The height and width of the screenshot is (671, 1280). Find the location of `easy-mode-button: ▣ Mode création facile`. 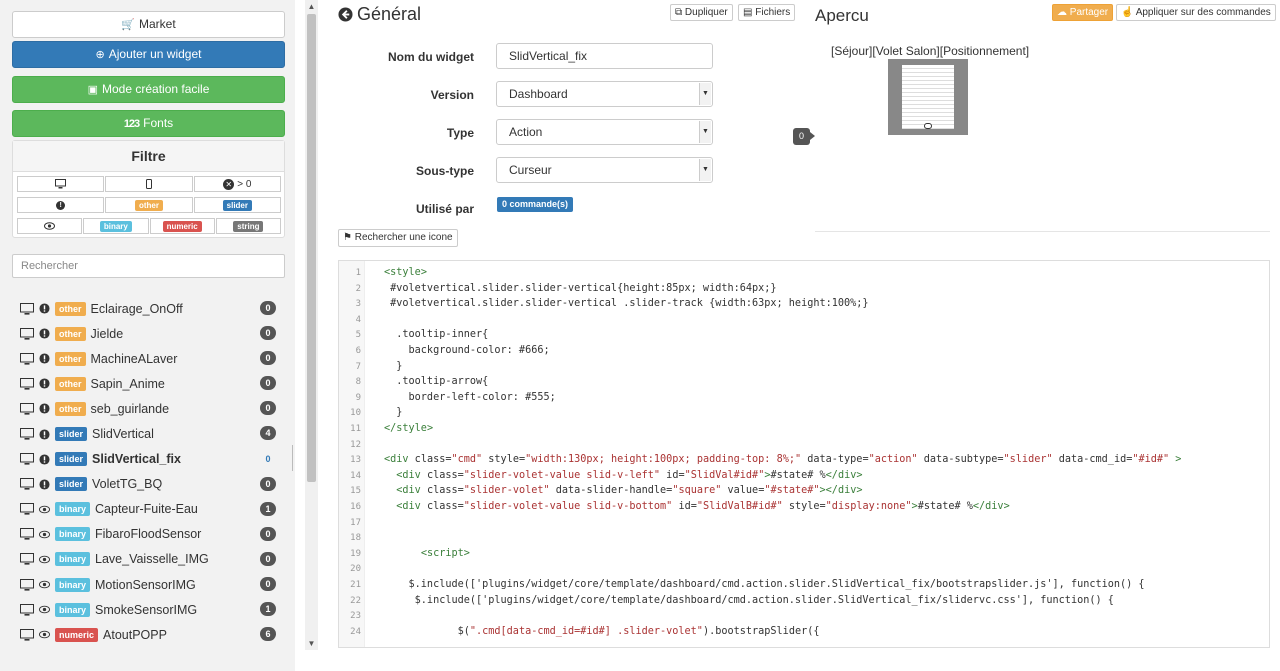

easy-mode-button: ▣ Mode création facile is located at coordinates (148, 89).